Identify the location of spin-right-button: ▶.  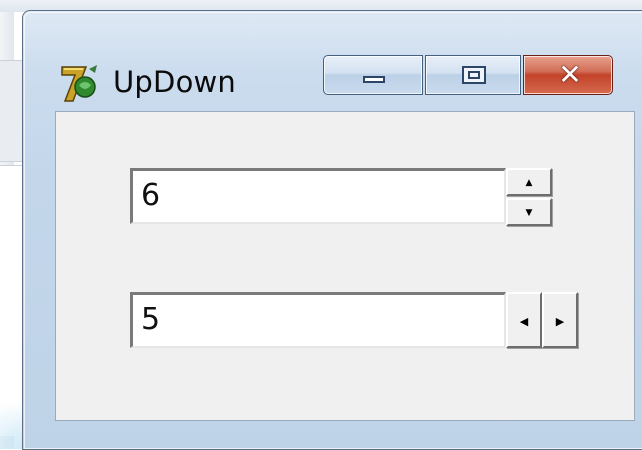
(560, 320).